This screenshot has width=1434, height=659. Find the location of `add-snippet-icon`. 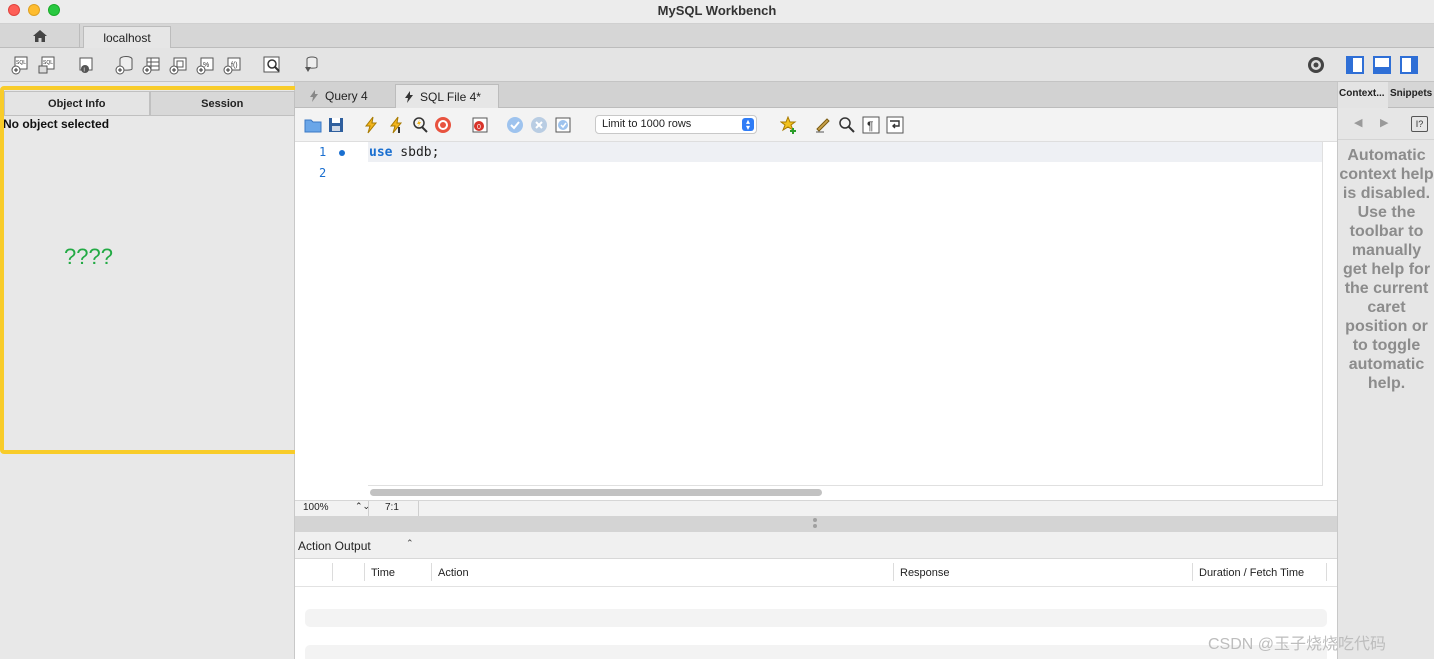

add-snippet-icon is located at coordinates (789, 125).